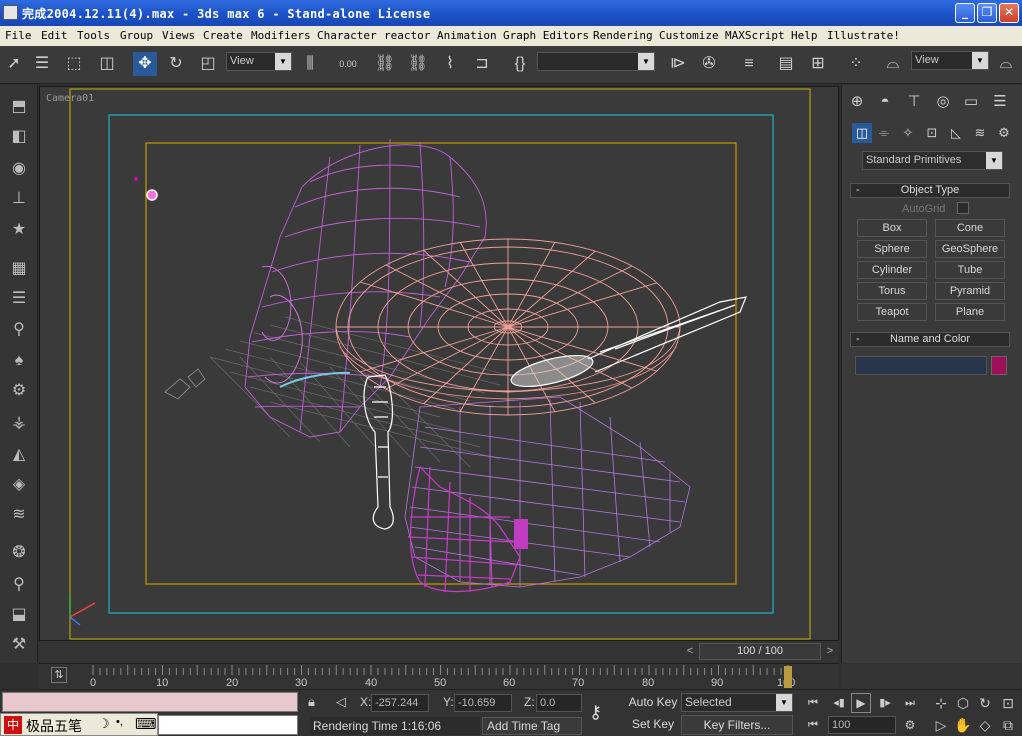 The width and height of the screenshot is (1022, 736). I want to click on app-icon, so click(10, 12).